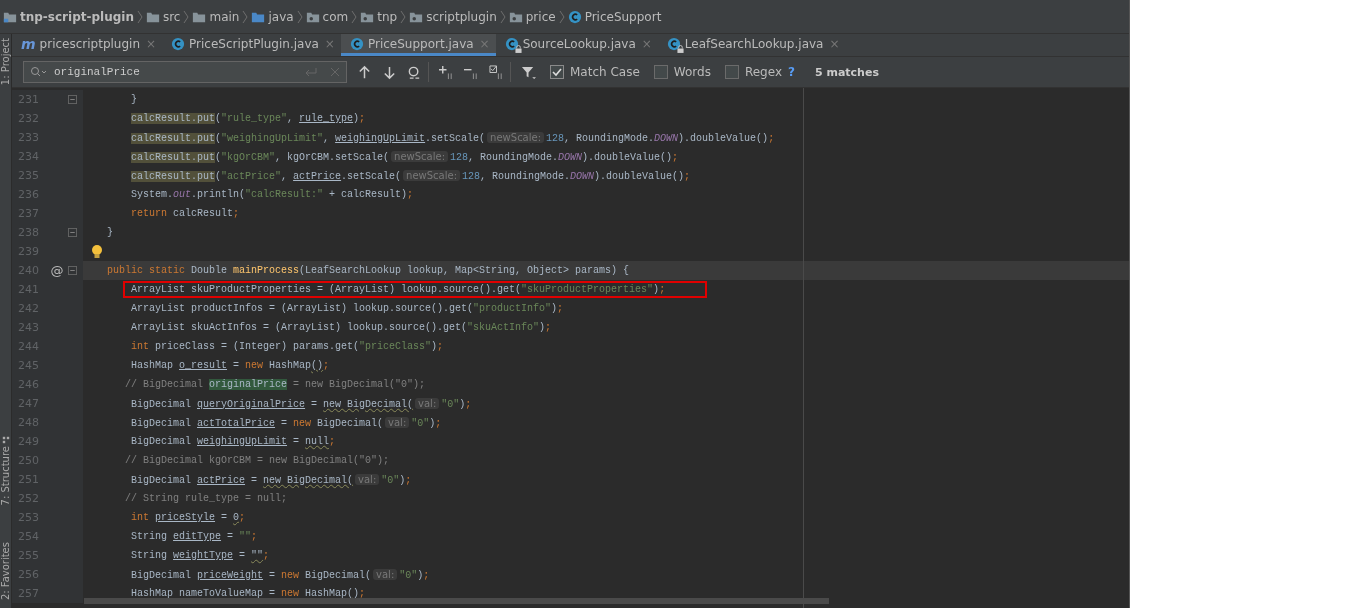 The width and height of the screenshot is (1345, 608). Describe the element at coordinates (200, 555) in the screenshot. I see `code-line: String weightType = "";` at that location.